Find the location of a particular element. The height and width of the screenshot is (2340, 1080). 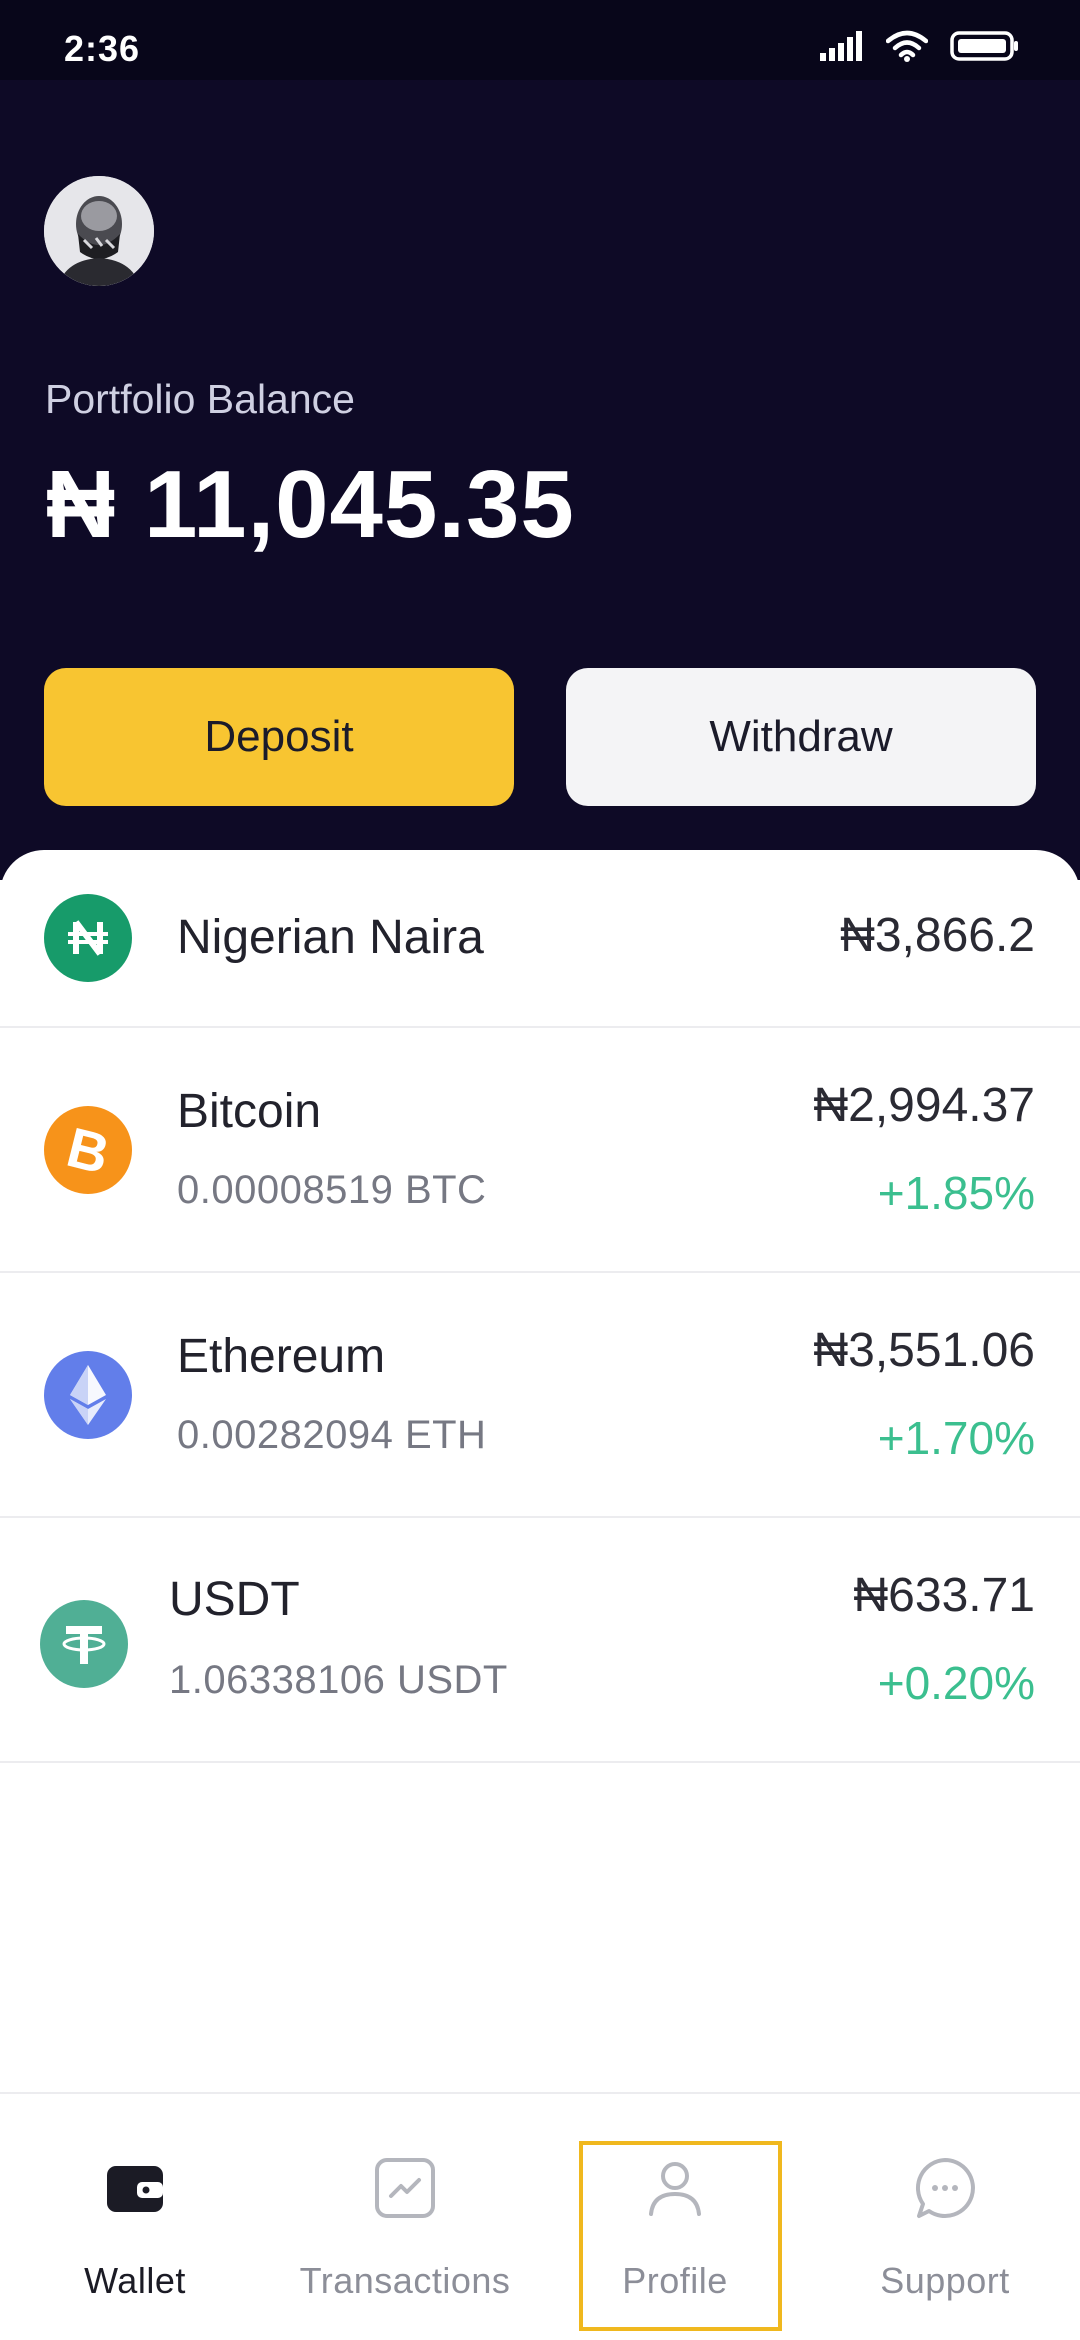

asset-name: Ethereum is located at coordinates (281, 1356).